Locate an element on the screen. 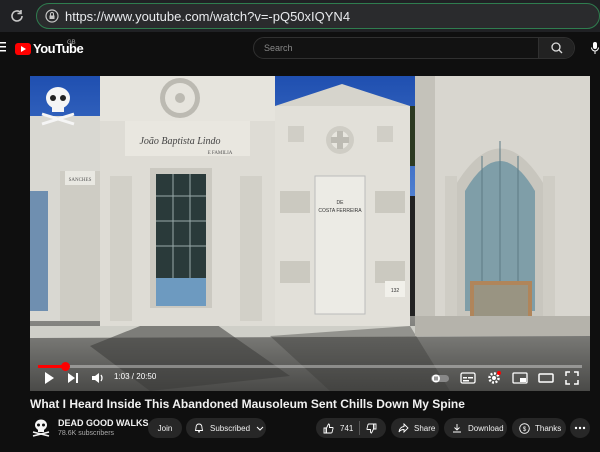  youtube-play-icon is located at coordinates (23, 48).